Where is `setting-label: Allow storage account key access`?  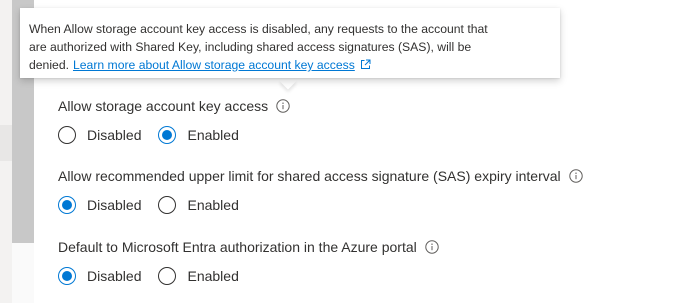
setting-label: Allow storage account key access is located at coordinates (163, 106).